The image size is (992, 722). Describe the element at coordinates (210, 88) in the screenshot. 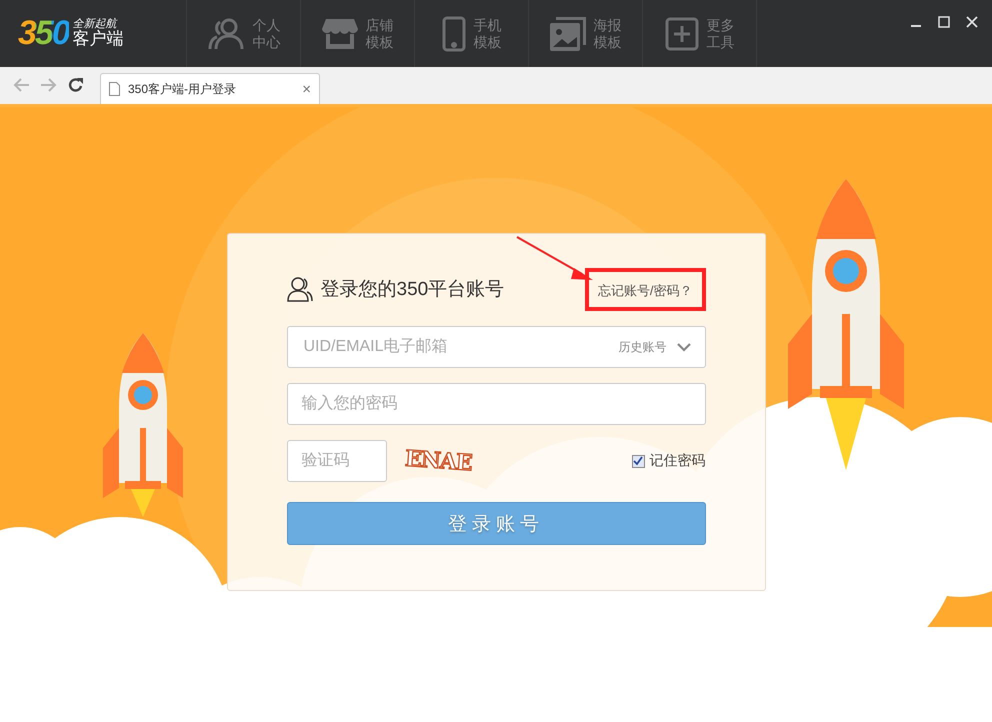

I see `browser-tab: 350客户端-用户登录 ×` at that location.